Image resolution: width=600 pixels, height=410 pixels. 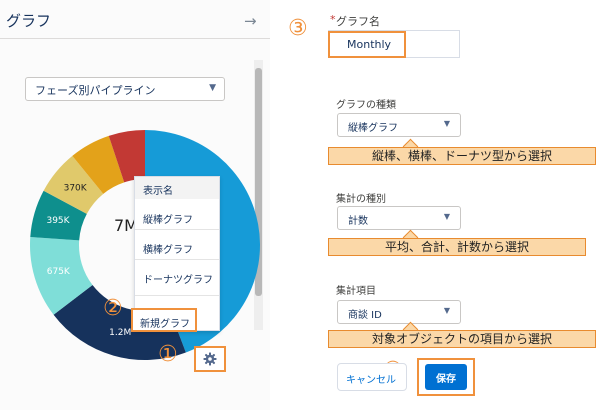 What do you see at coordinates (95, 90) in the screenshot?
I see `report-select-value: フェーズ別パイプライン` at bounding box center [95, 90].